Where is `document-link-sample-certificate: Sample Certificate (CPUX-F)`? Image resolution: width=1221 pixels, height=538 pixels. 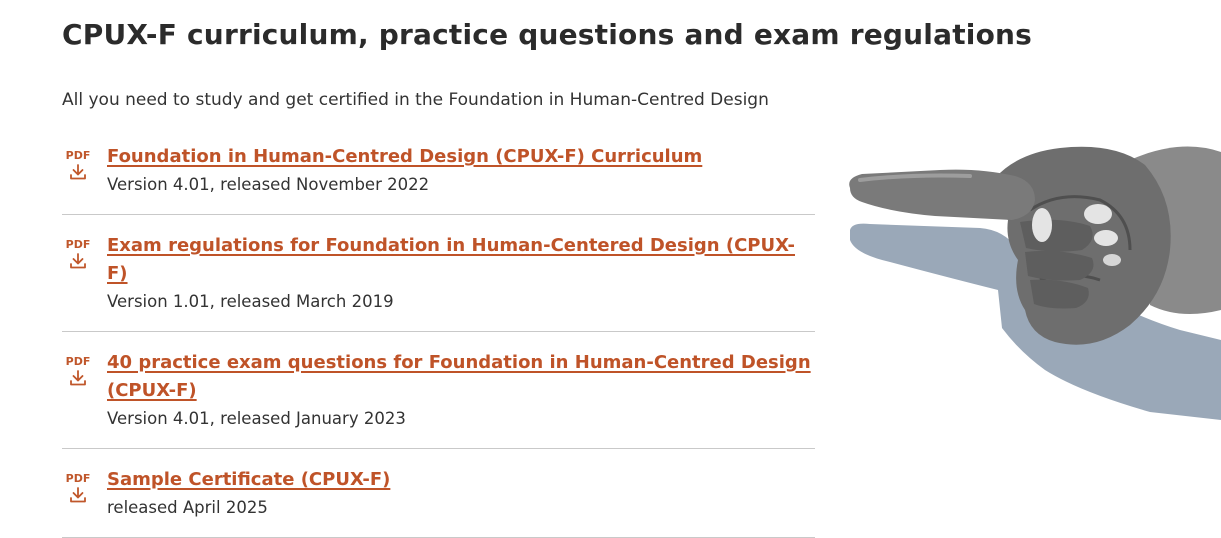
document-link-sample-certificate: Sample Certificate (CPUX-F) is located at coordinates (461, 480).